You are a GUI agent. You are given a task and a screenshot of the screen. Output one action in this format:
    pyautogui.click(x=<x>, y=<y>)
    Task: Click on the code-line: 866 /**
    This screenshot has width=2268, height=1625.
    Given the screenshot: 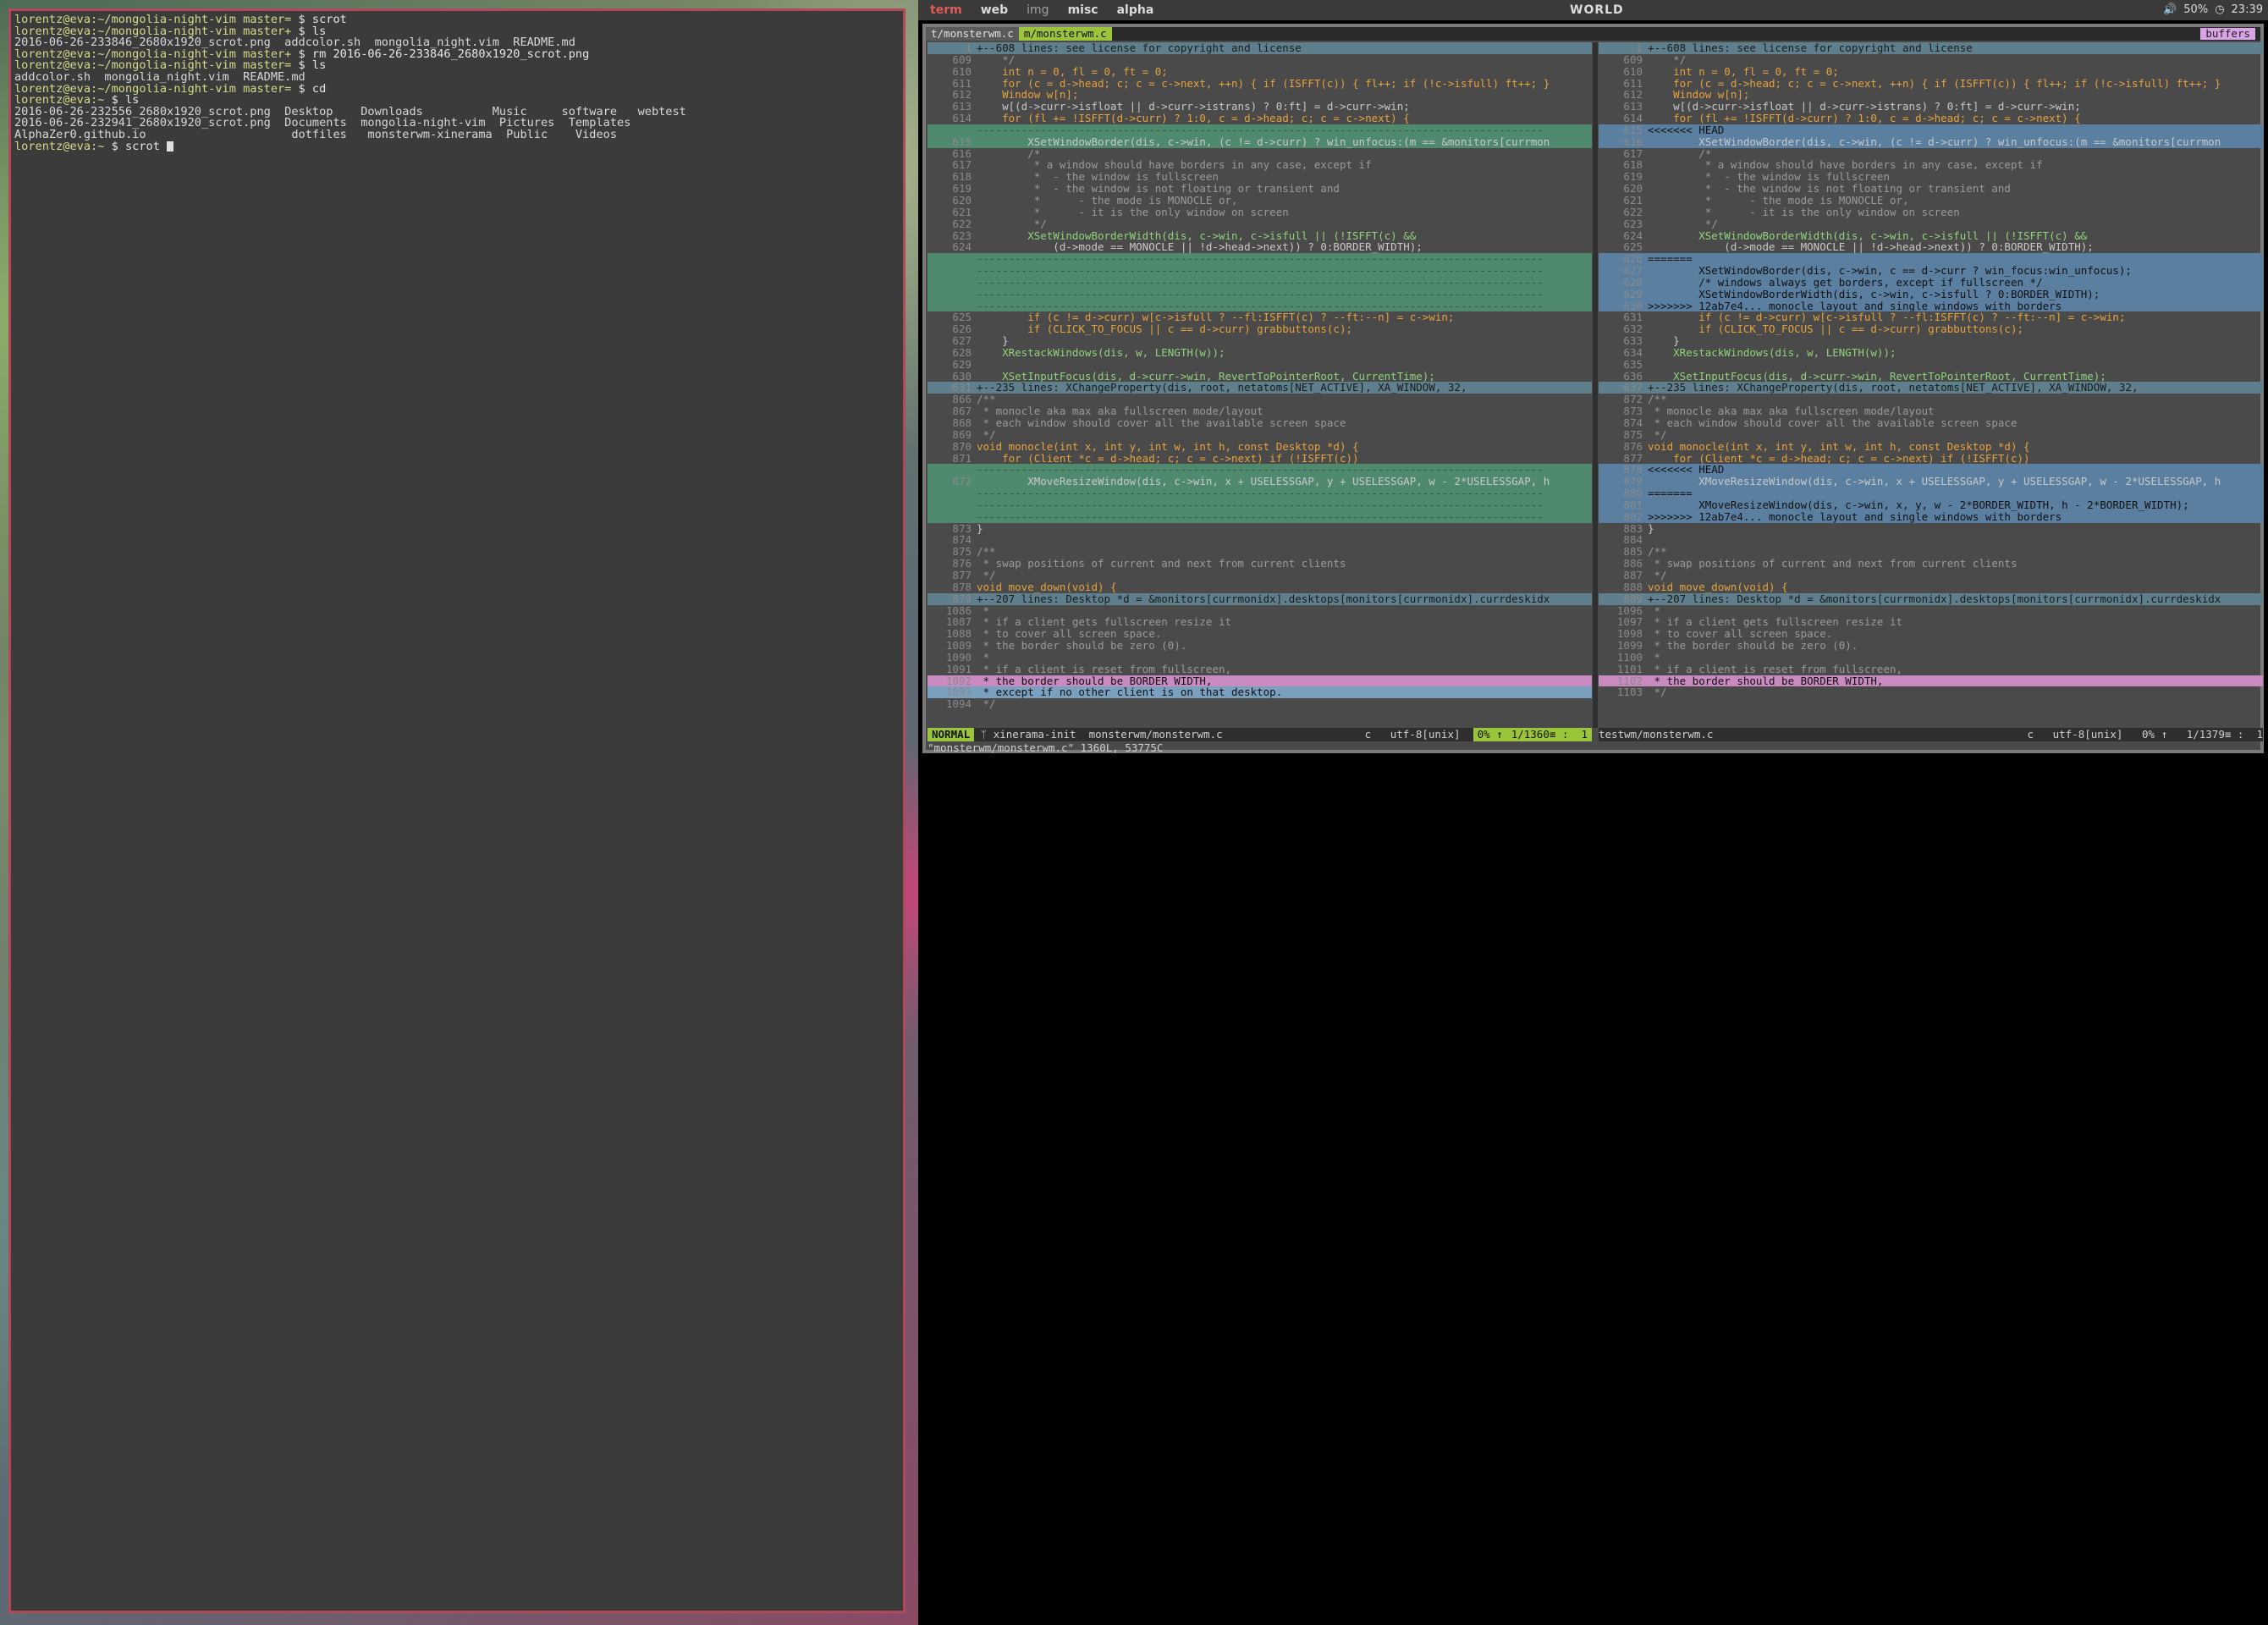 What is the action you would take?
    pyautogui.click(x=1260, y=399)
    